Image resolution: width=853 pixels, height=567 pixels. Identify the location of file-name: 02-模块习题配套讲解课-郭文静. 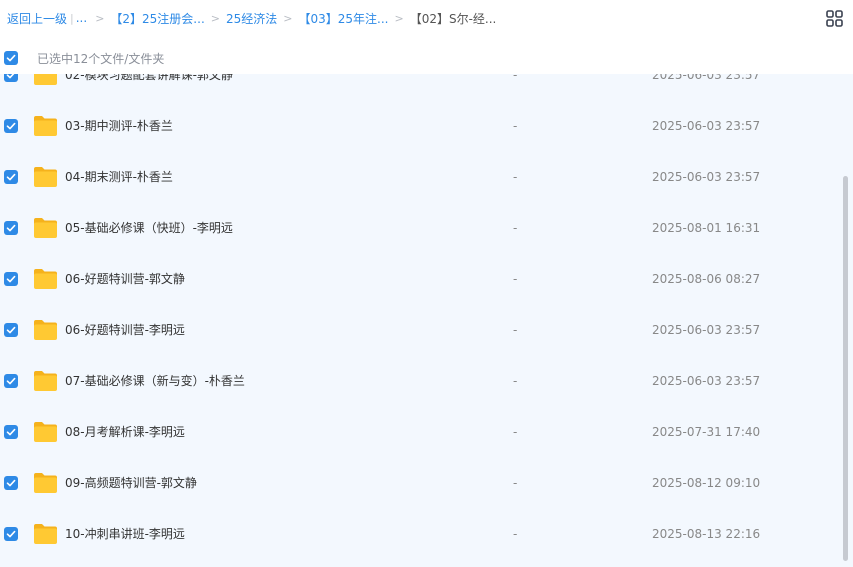
(149, 78).